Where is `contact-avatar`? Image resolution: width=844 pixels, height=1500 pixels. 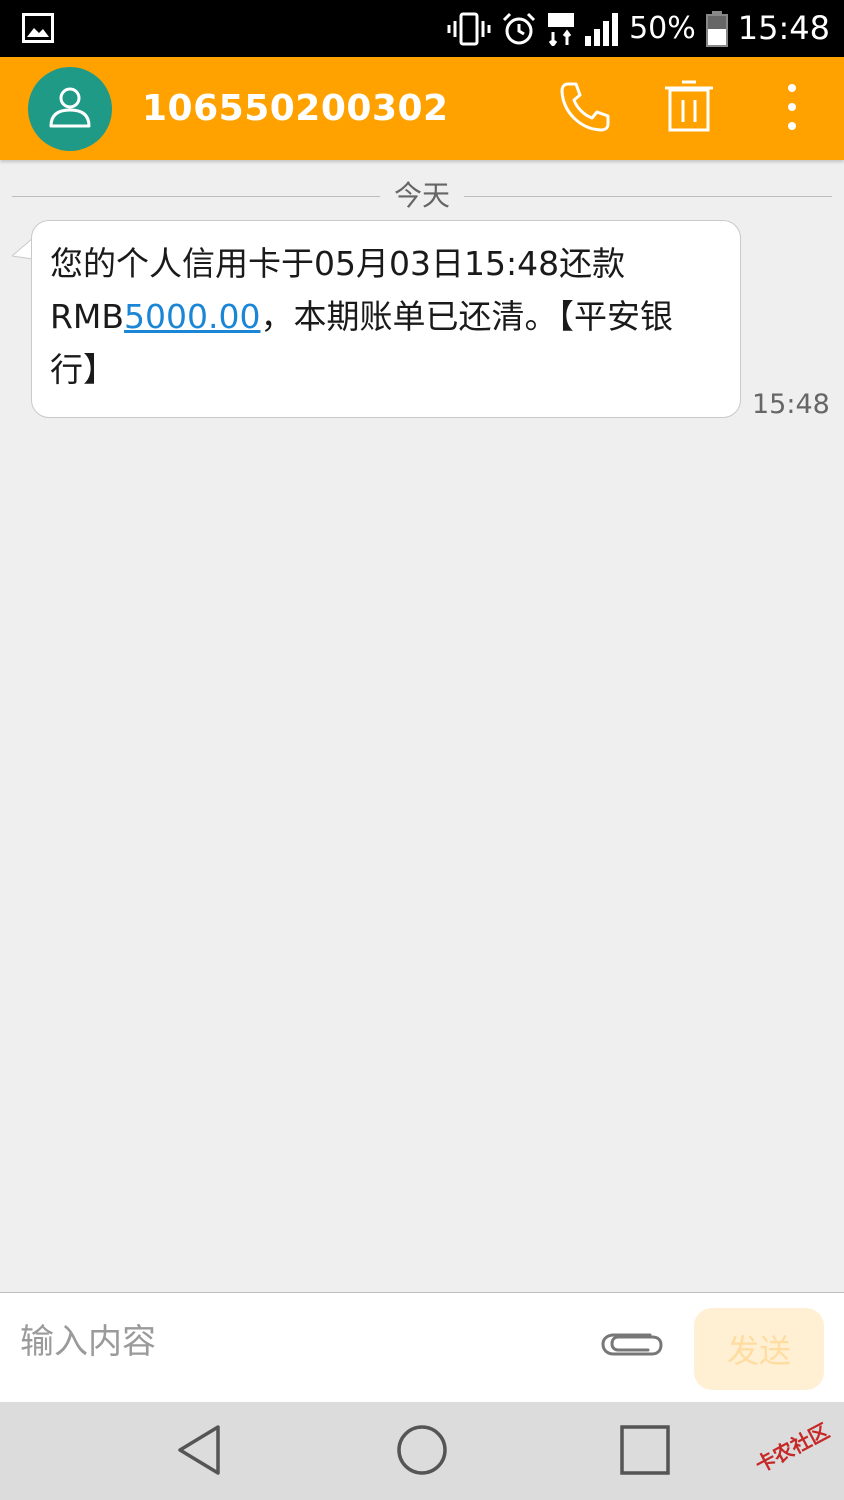 contact-avatar is located at coordinates (70, 109).